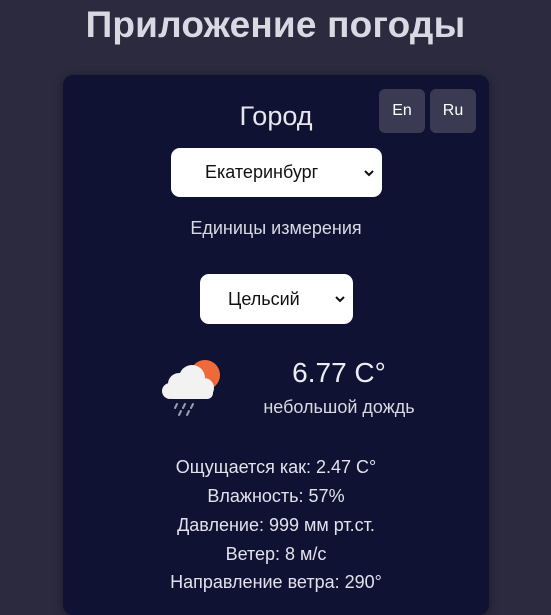  What do you see at coordinates (339, 372) in the screenshot?
I see `temperature: 6.77 C°` at bounding box center [339, 372].